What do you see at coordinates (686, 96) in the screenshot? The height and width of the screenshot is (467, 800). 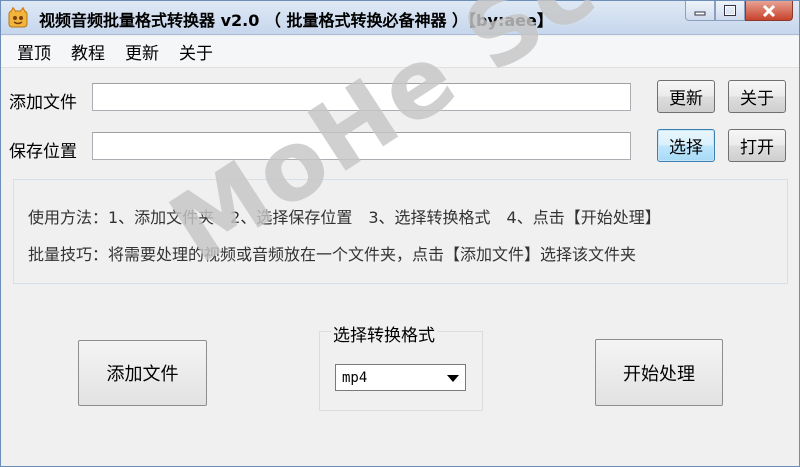 I see `update-button: 更新` at bounding box center [686, 96].